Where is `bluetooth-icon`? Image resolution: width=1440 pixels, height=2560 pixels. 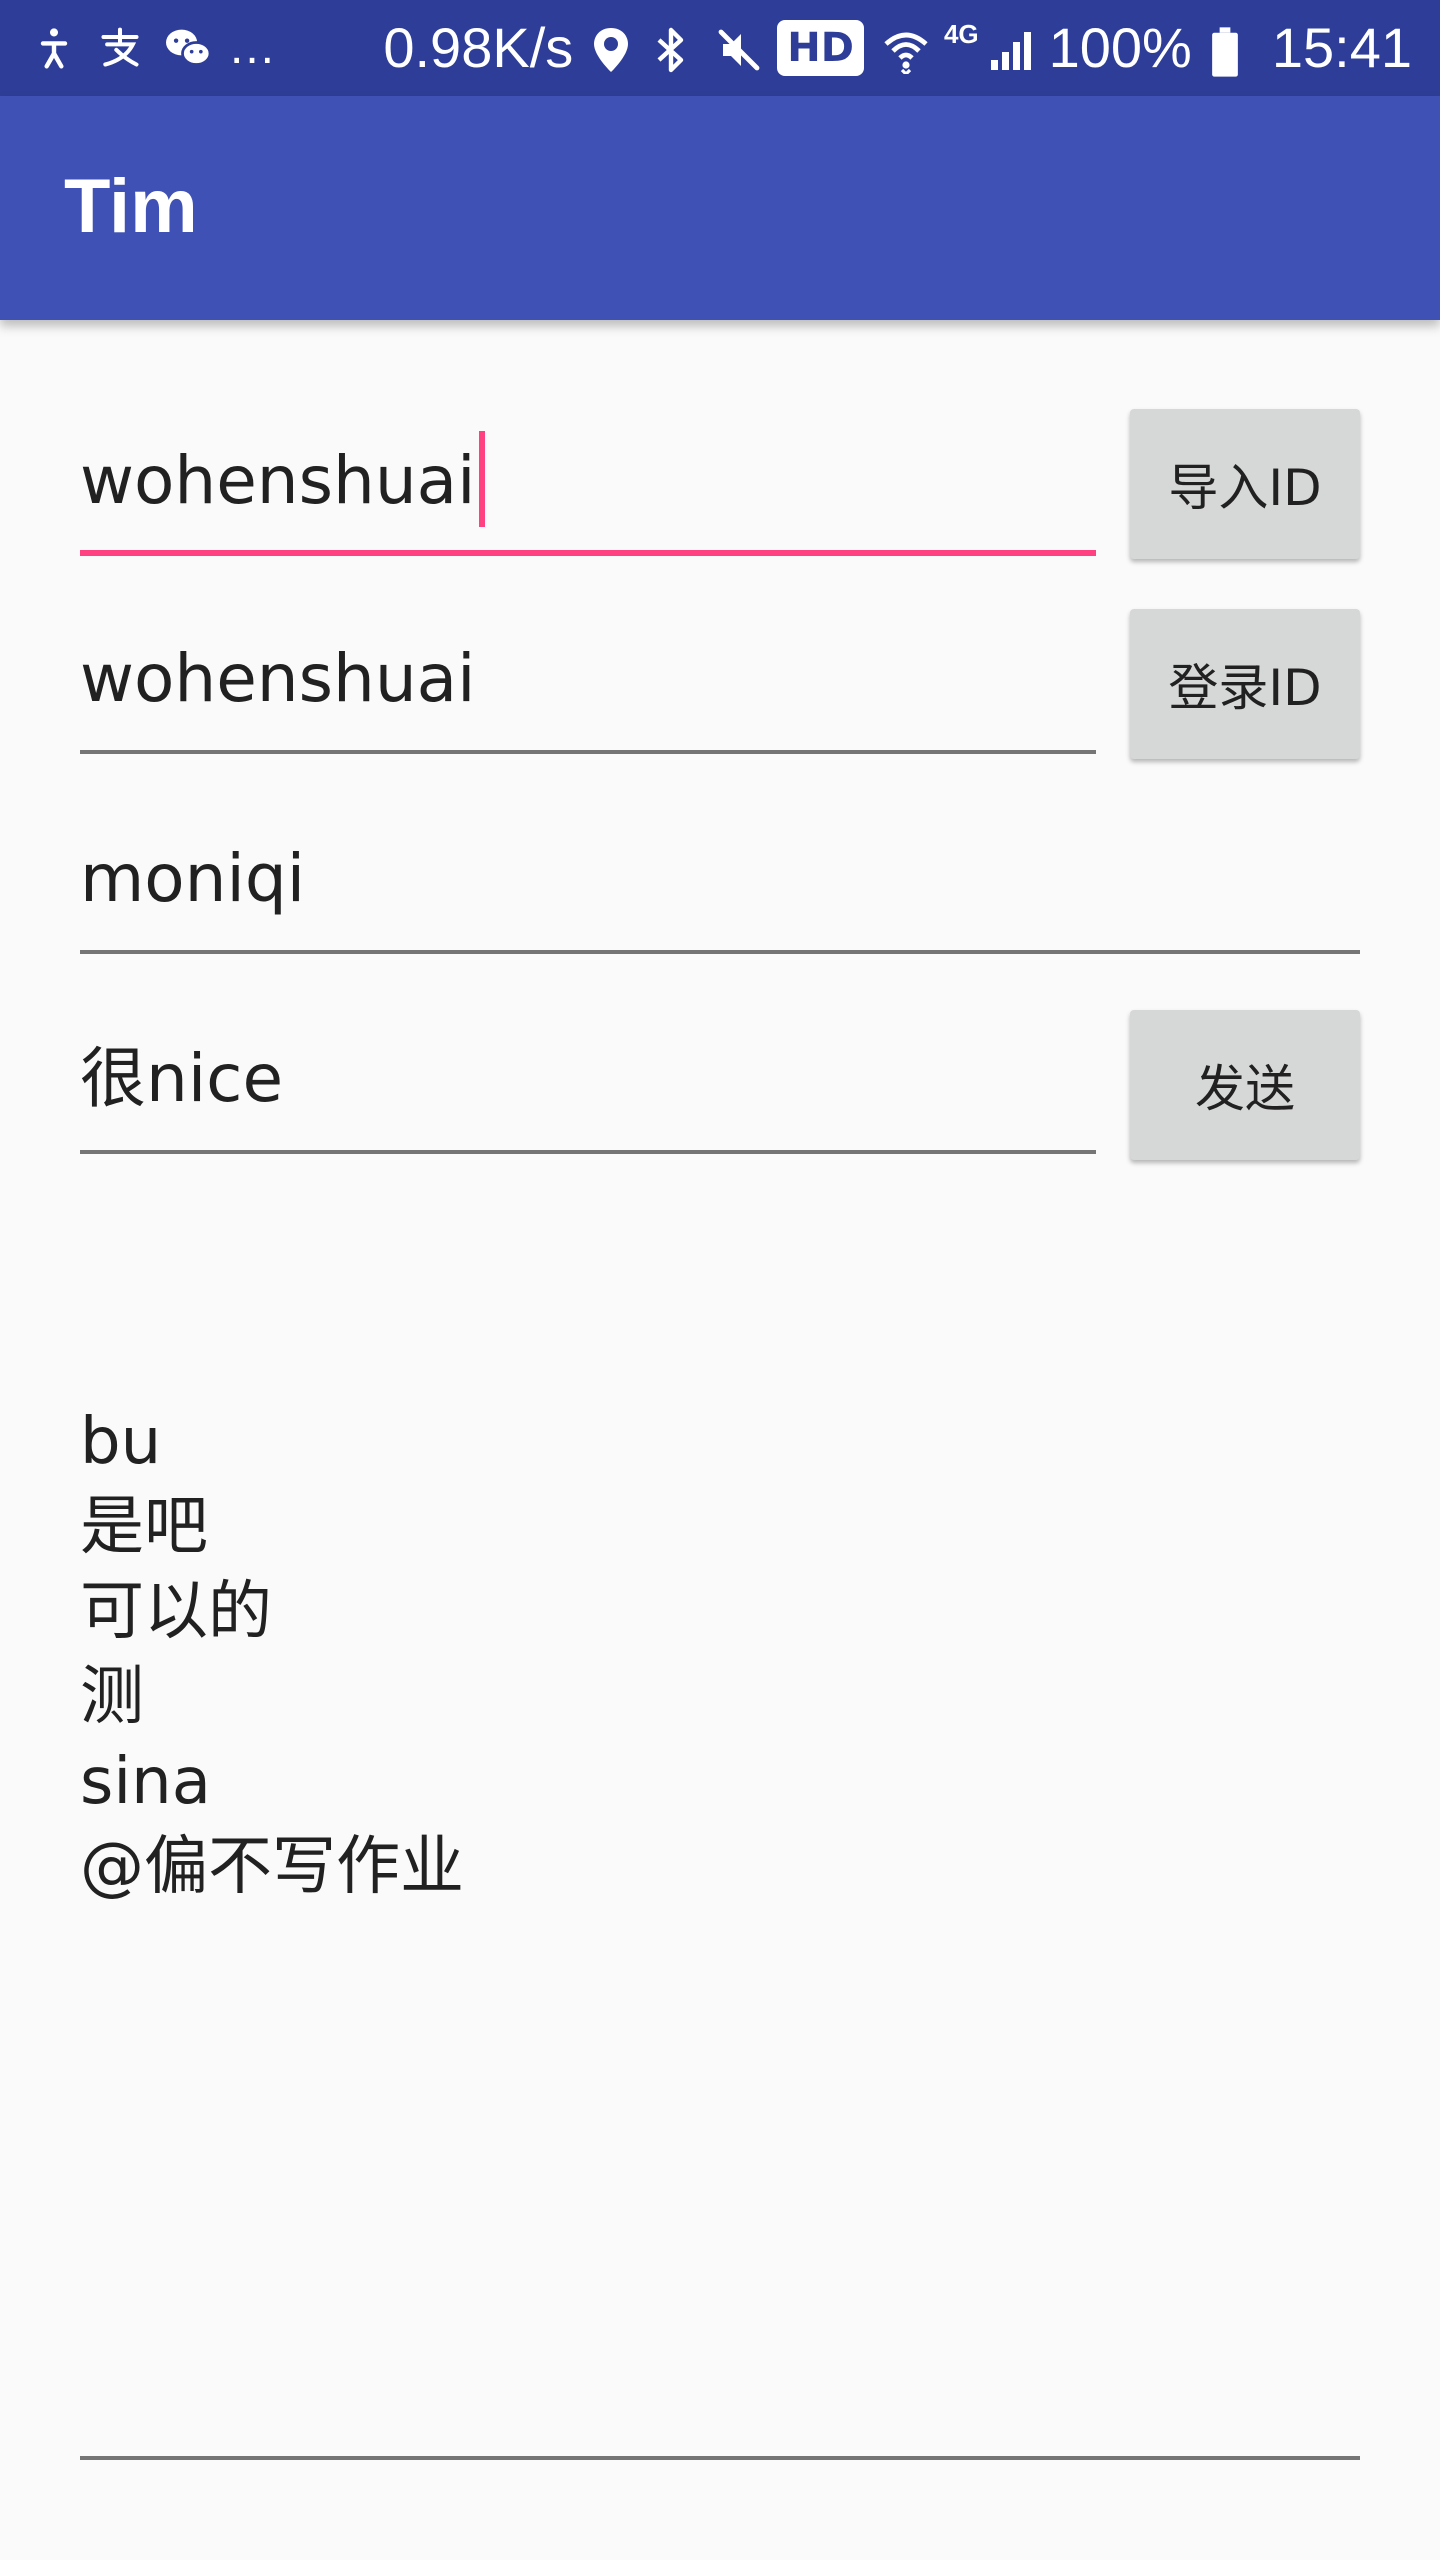 bluetooth-icon is located at coordinates (675, 49).